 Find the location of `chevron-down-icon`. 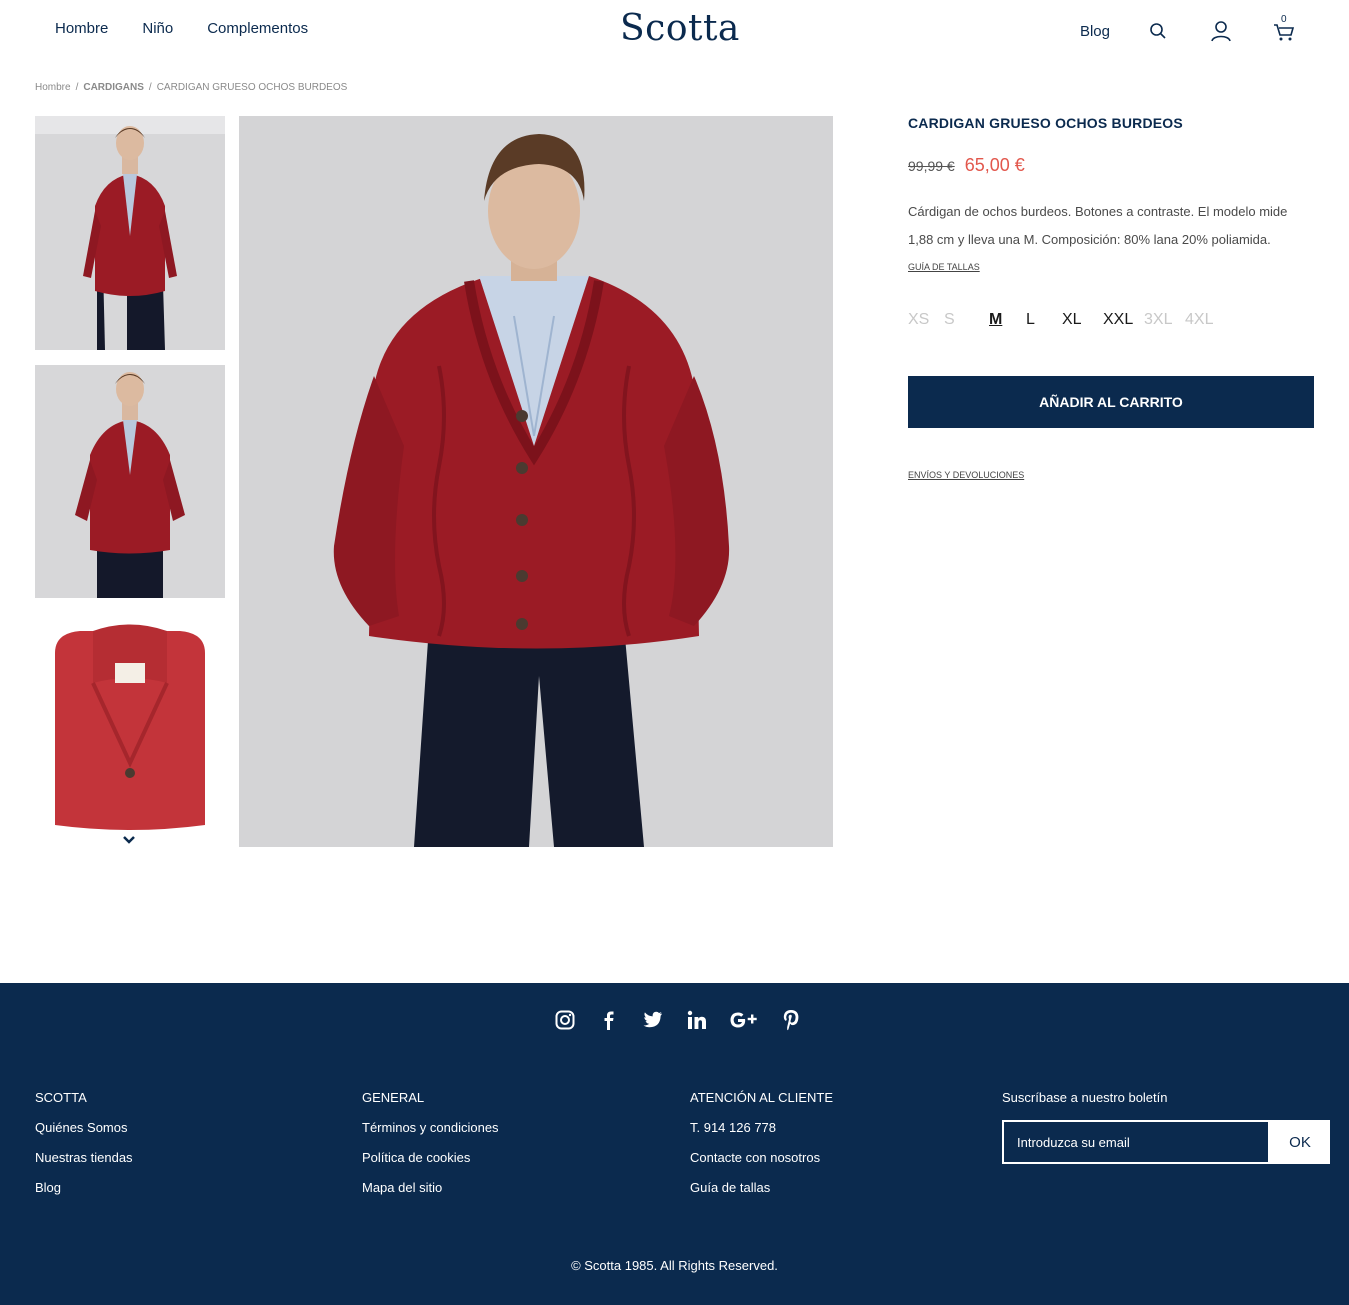

chevron-down-icon is located at coordinates (129, 840).